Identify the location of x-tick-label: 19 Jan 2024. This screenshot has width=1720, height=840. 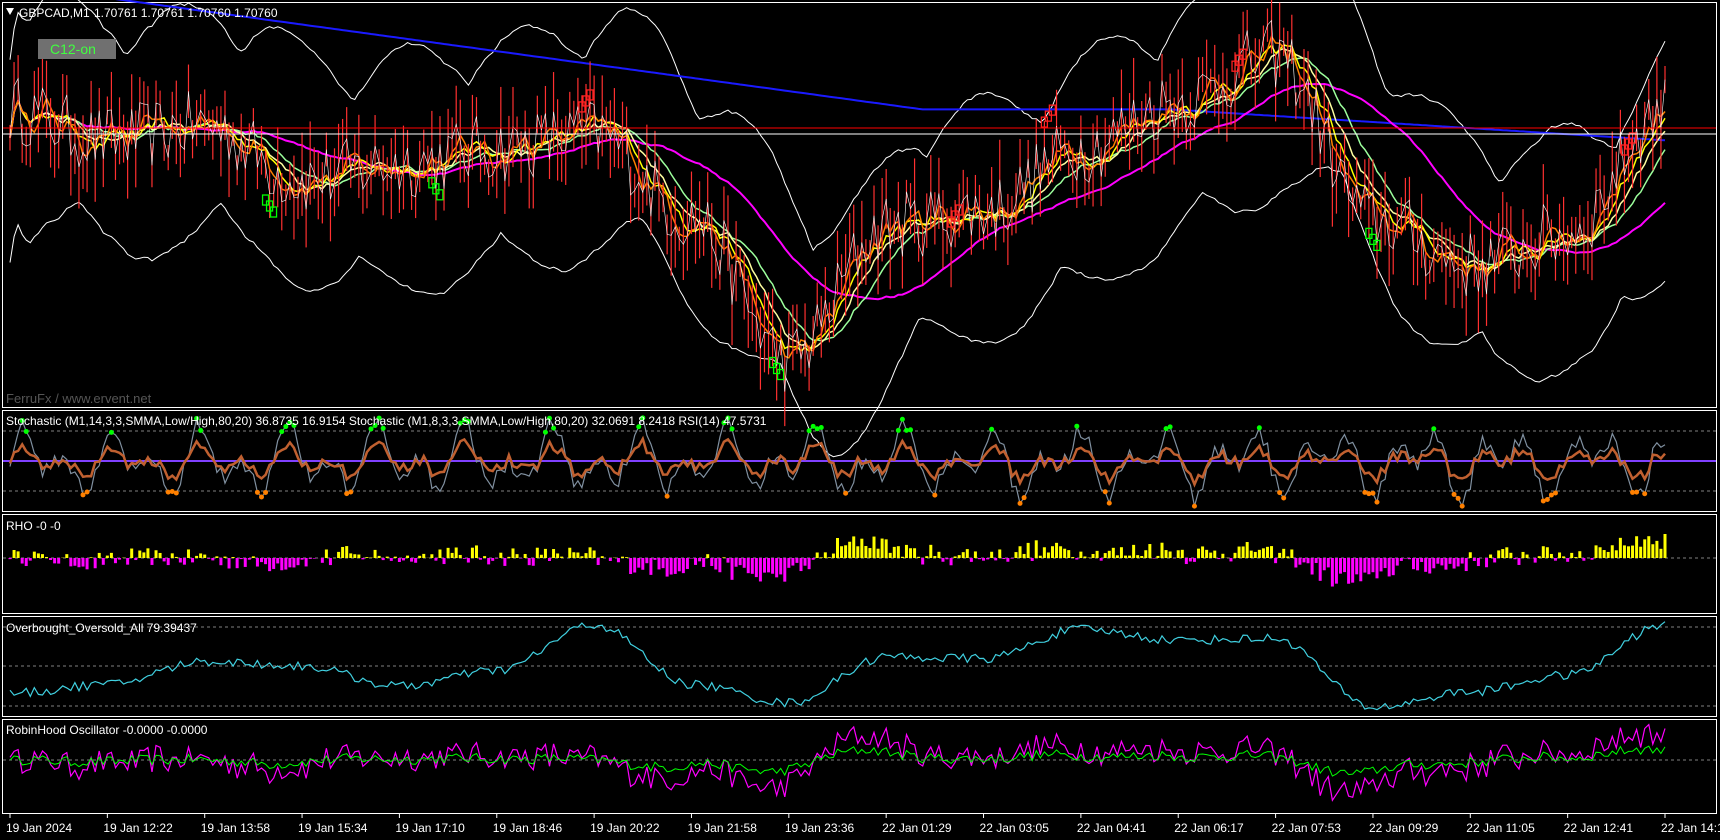
(39, 828).